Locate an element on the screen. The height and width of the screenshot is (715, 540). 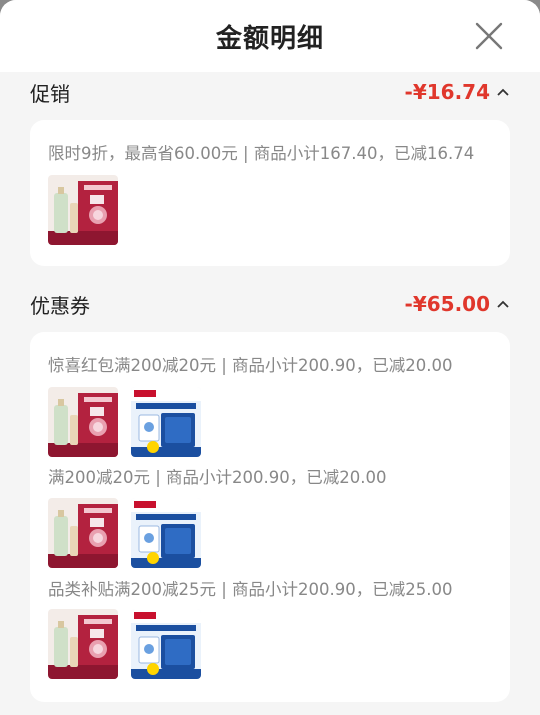
promo-title: 促销 is located at coordinates (50, 93).